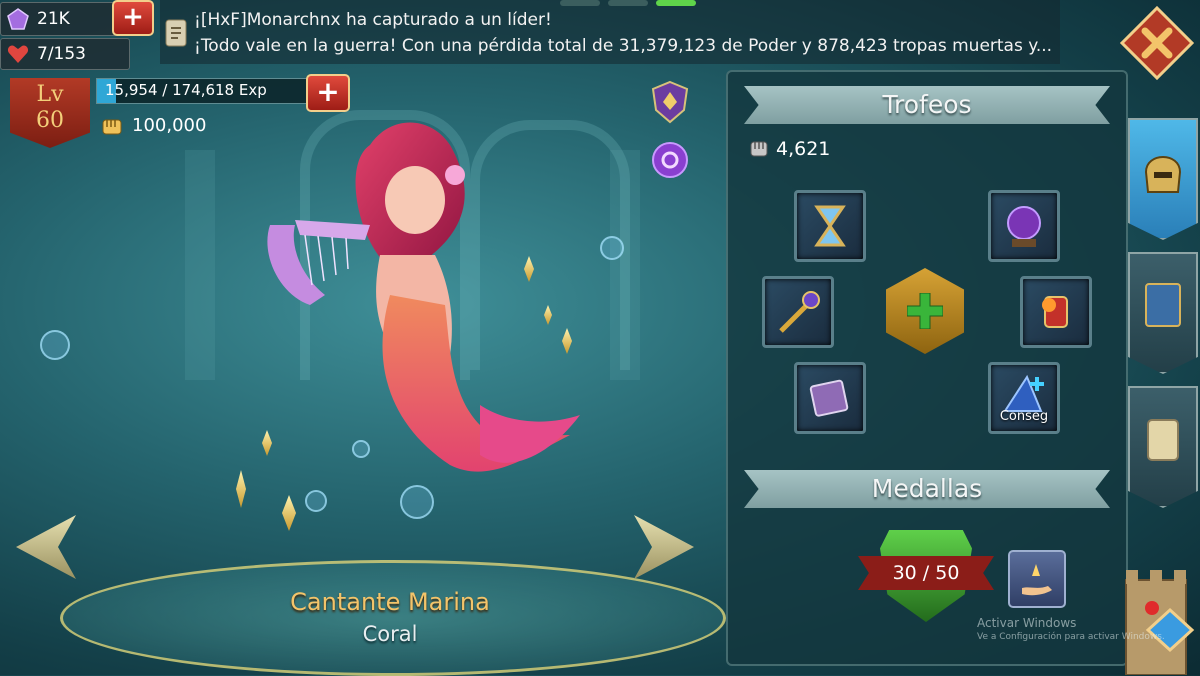 This screenshot has width=1200, height=676. I want to click on next-hero-arrow-icon, so click(664, 547).